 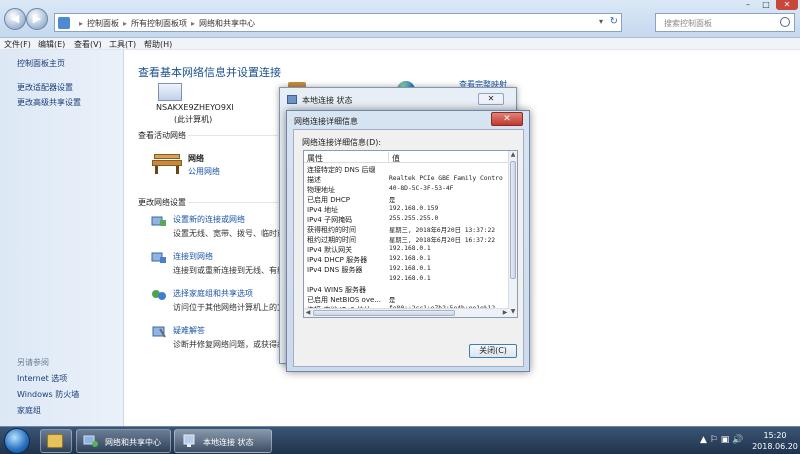 What do you see at coordinates (196, 158) in the screenshot?
I see `network-name: 网络` at bounding box center [196, 158].